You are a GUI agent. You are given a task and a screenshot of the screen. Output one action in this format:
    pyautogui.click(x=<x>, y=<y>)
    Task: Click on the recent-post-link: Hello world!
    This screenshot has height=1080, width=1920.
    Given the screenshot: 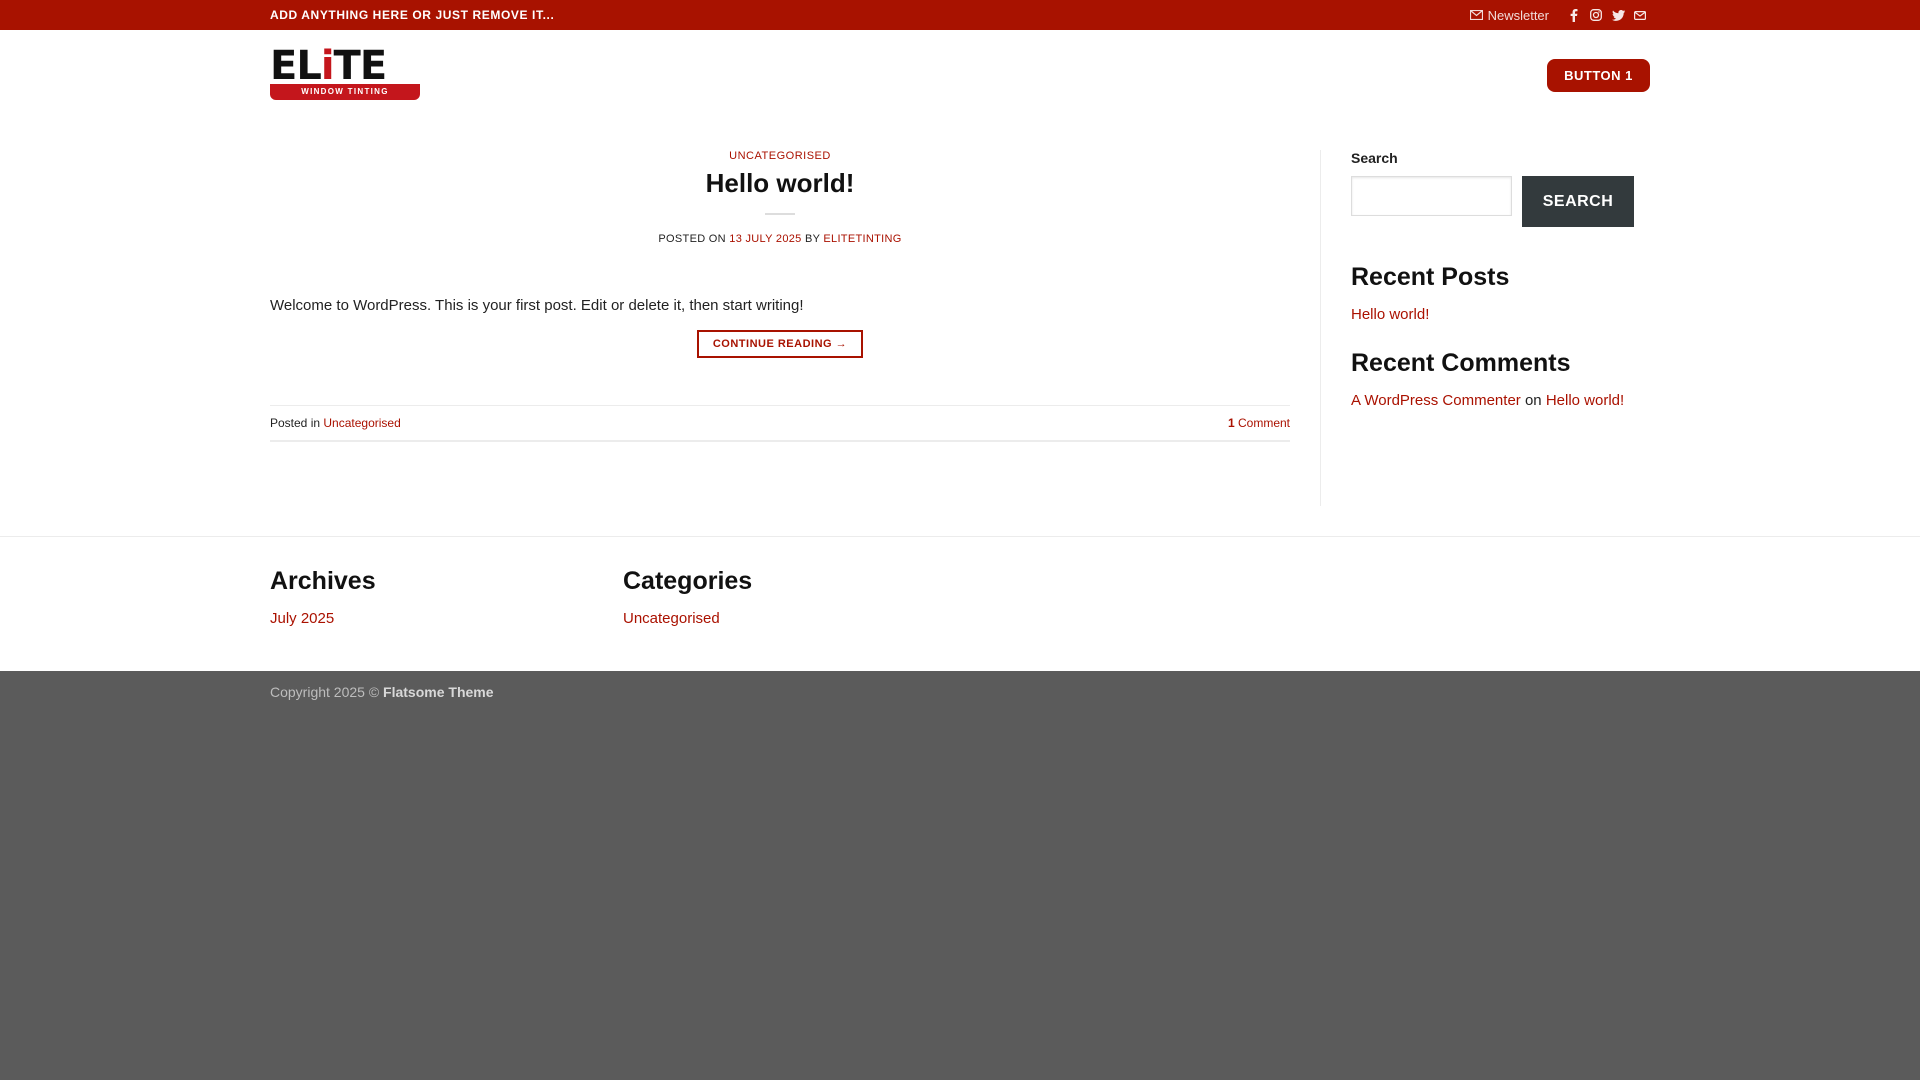 What is the action you would take?
    pyautogui.click(x=1390, y=314)
    